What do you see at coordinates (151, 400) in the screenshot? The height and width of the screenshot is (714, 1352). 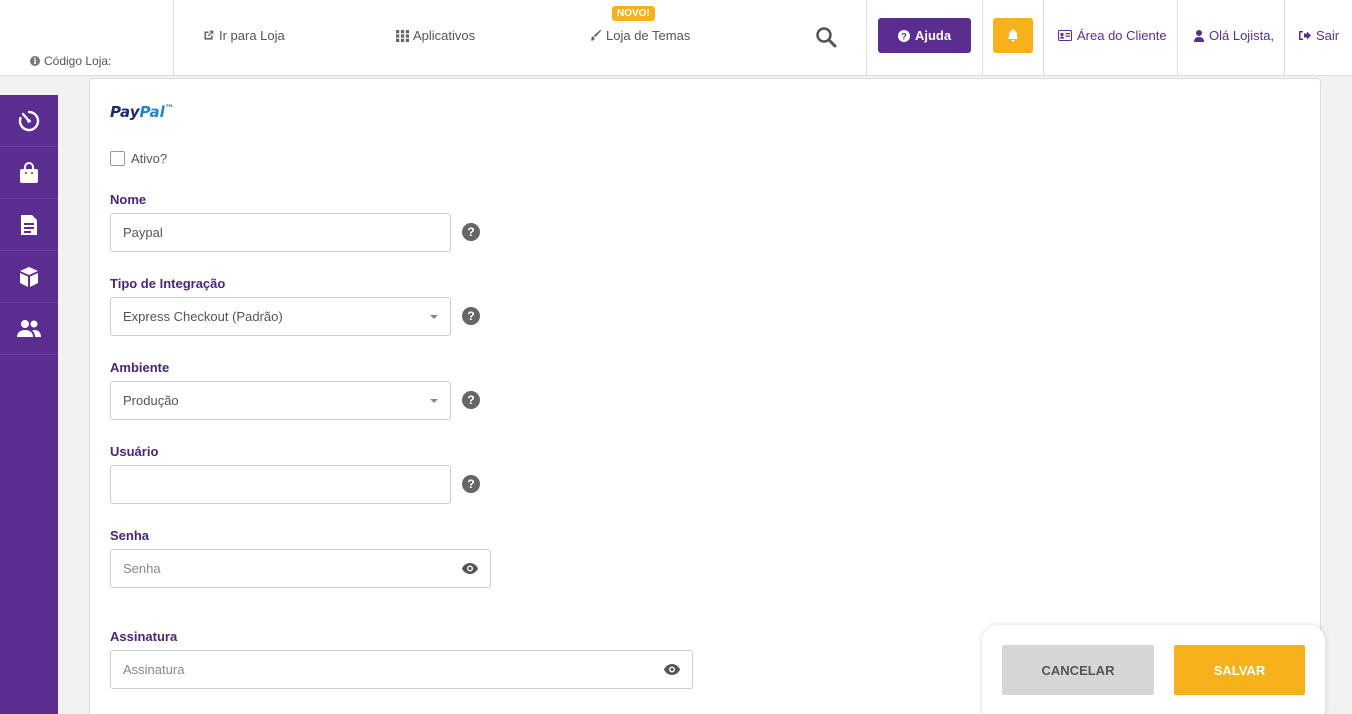 I see `environment-value: Produção` at bounding box center [151, 400].